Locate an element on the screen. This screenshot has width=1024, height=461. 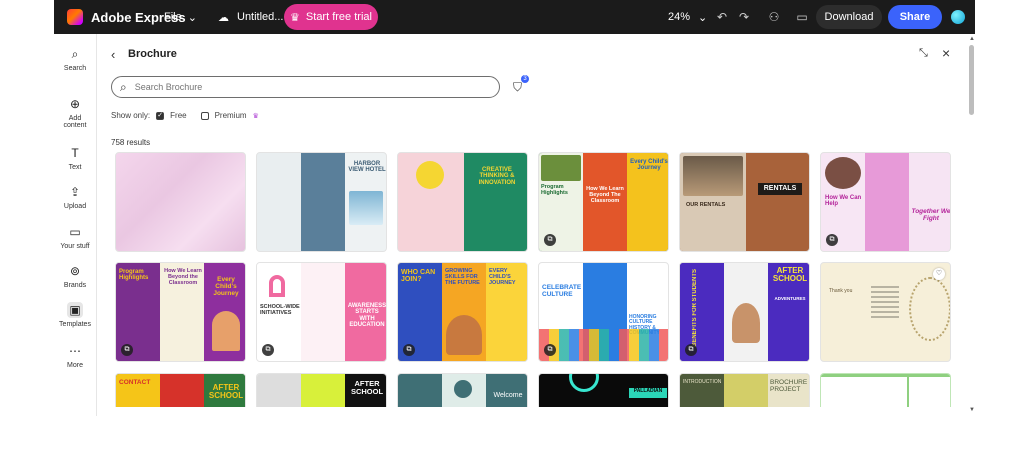
rail-item-label: More is located at coordinates (75, 365).